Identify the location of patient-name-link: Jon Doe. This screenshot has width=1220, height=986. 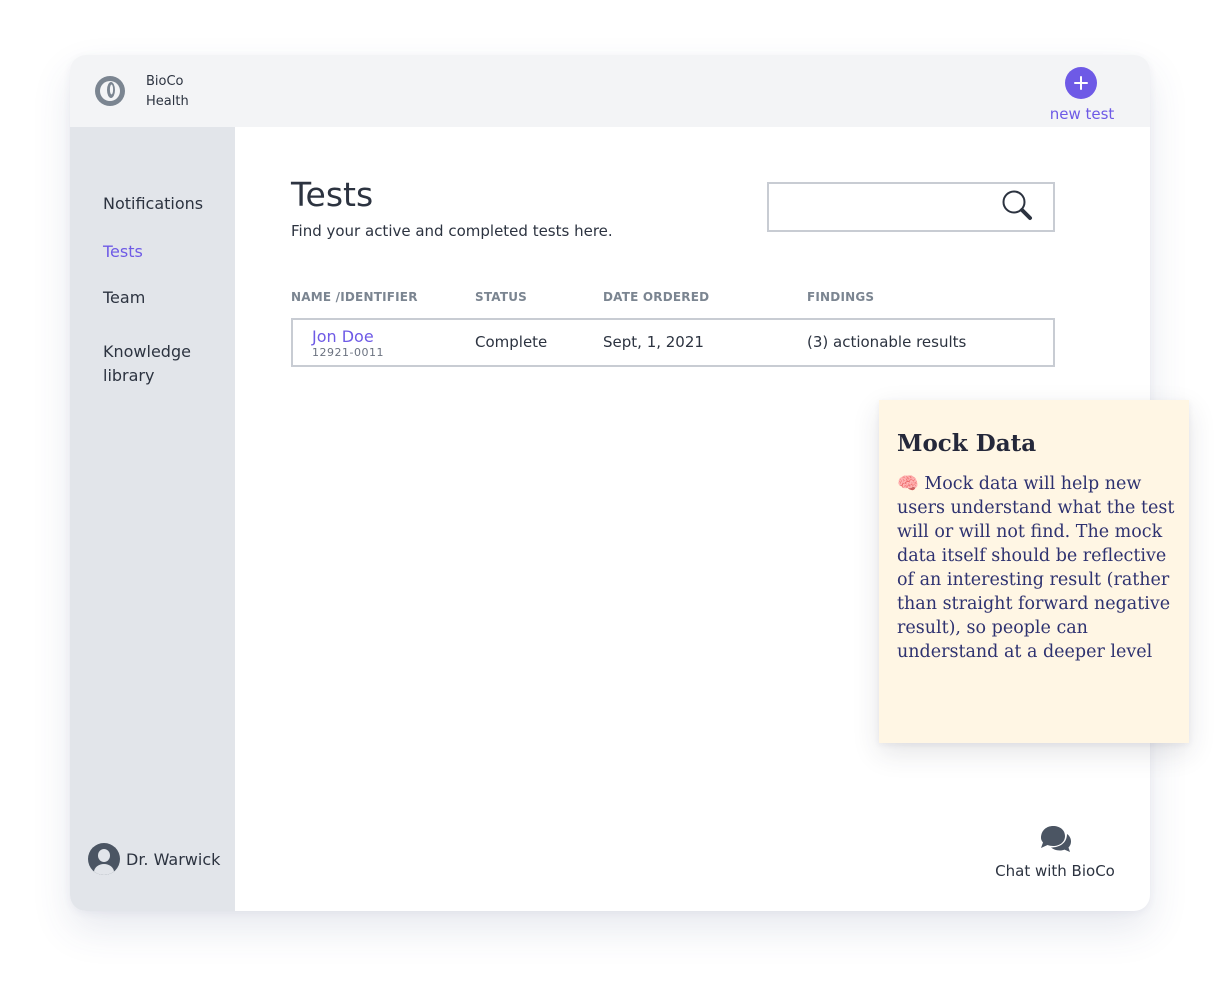
(343, 336).